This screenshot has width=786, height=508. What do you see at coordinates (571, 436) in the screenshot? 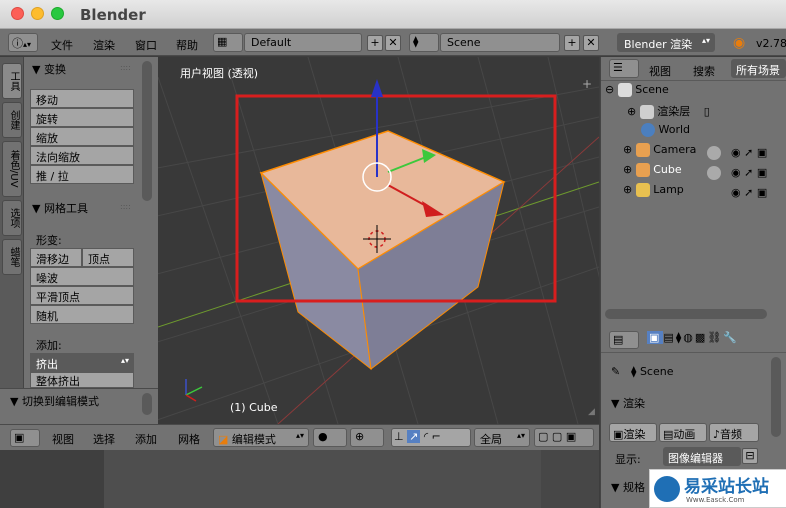
I see `face-select-icon: ▣` at bounding box center [571, 436].